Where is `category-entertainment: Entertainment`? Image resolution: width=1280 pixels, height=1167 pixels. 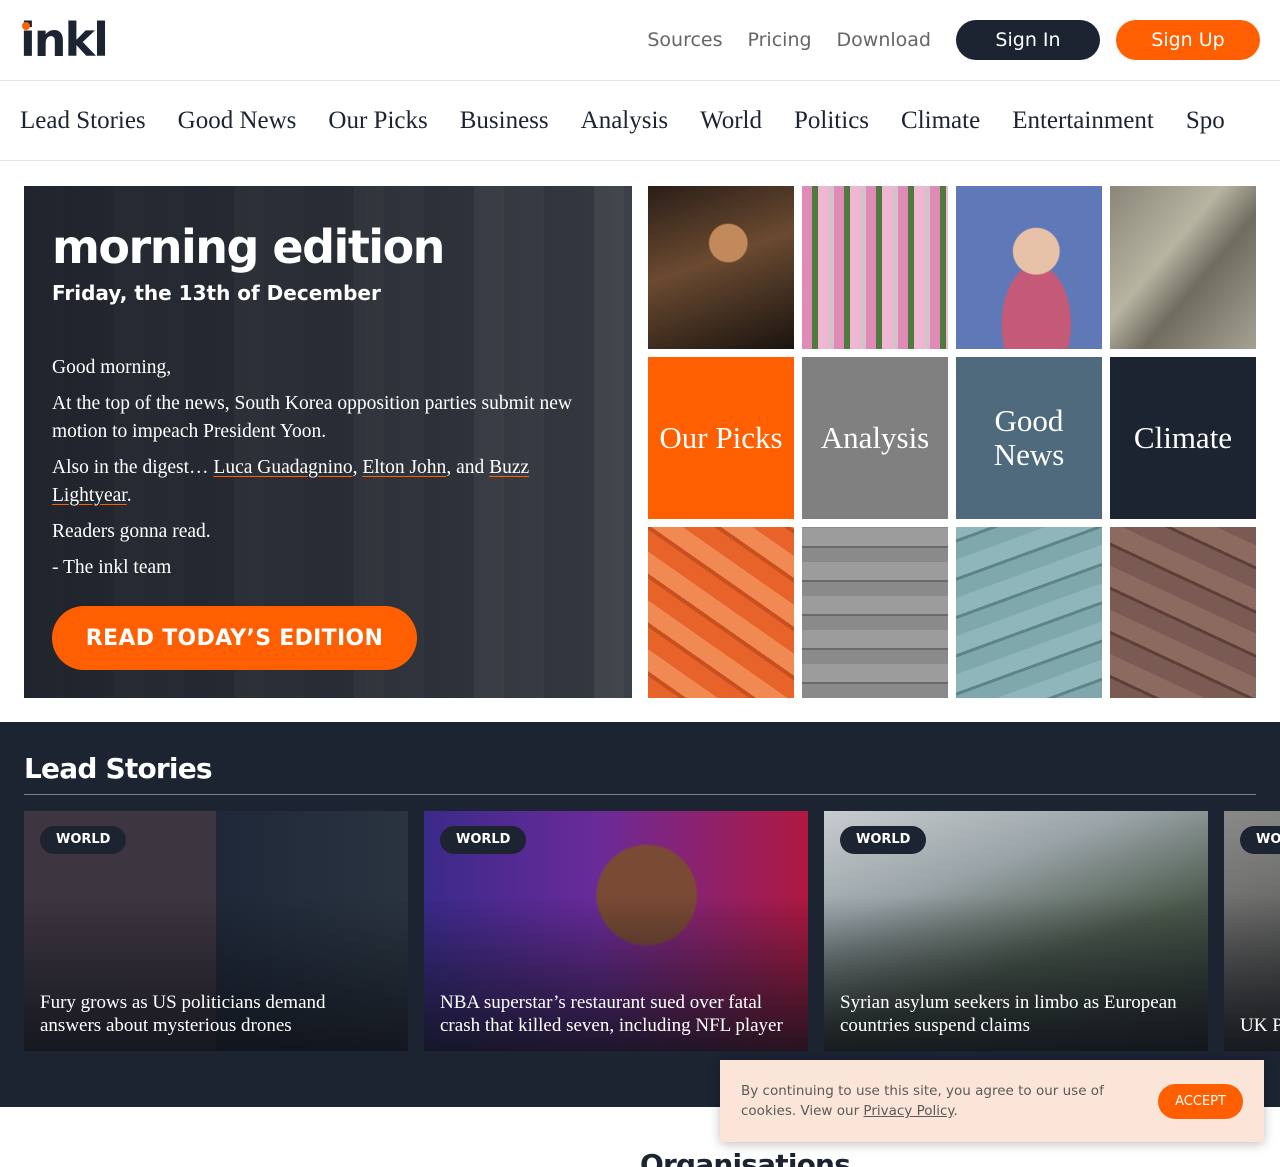
category-entertainment: Entertainment is located at coordinates (1083, 121).